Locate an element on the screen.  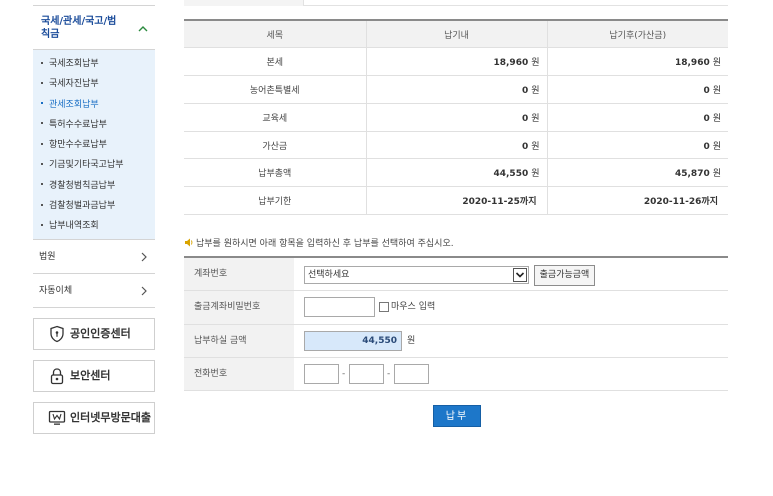
value-after: 2020-11-26까지 is located at coordinates (637, 201).